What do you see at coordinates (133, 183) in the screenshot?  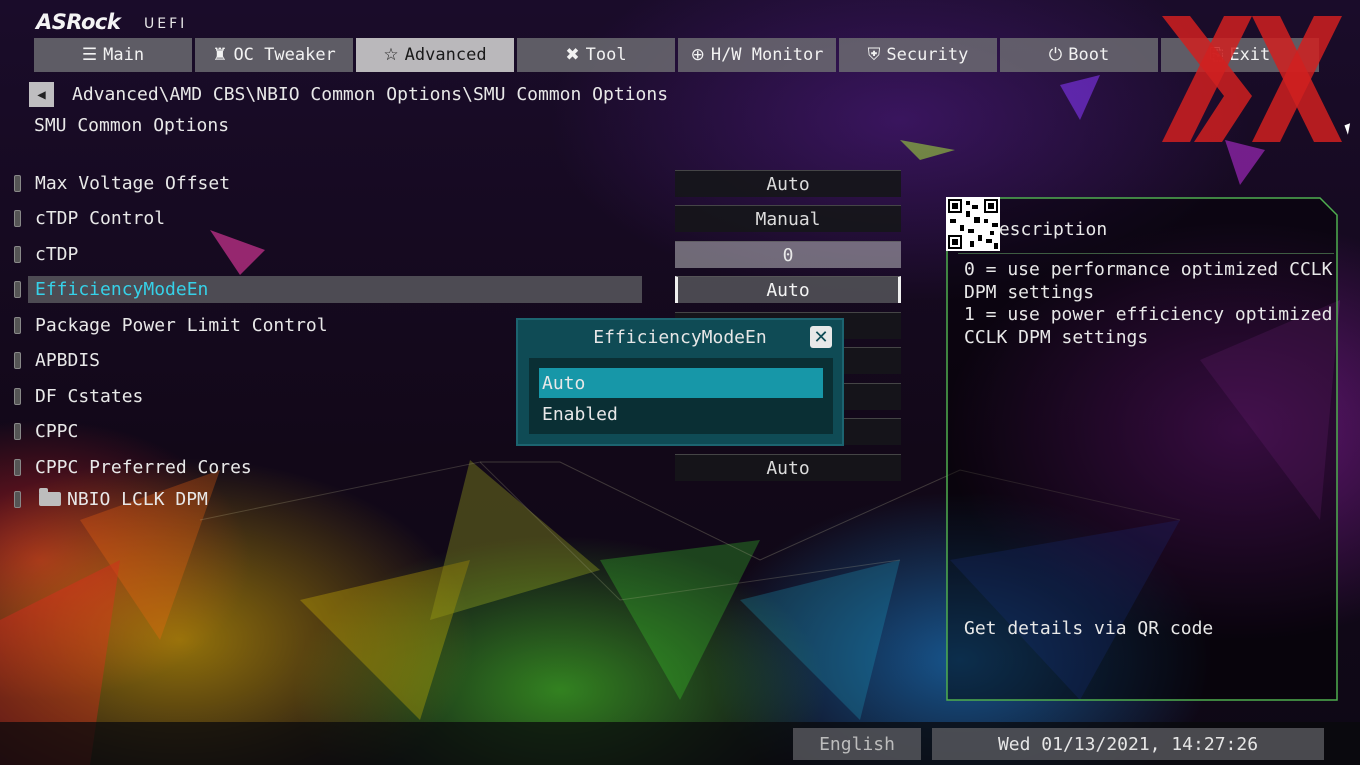 I see `setting-label: Max Voltage Offset` at bounding box center [133, 183].